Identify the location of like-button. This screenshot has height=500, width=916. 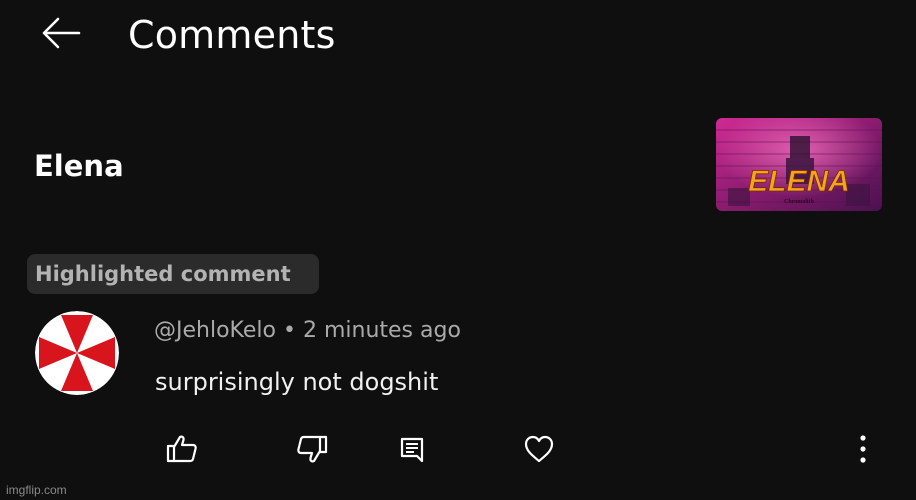
(182, 449).